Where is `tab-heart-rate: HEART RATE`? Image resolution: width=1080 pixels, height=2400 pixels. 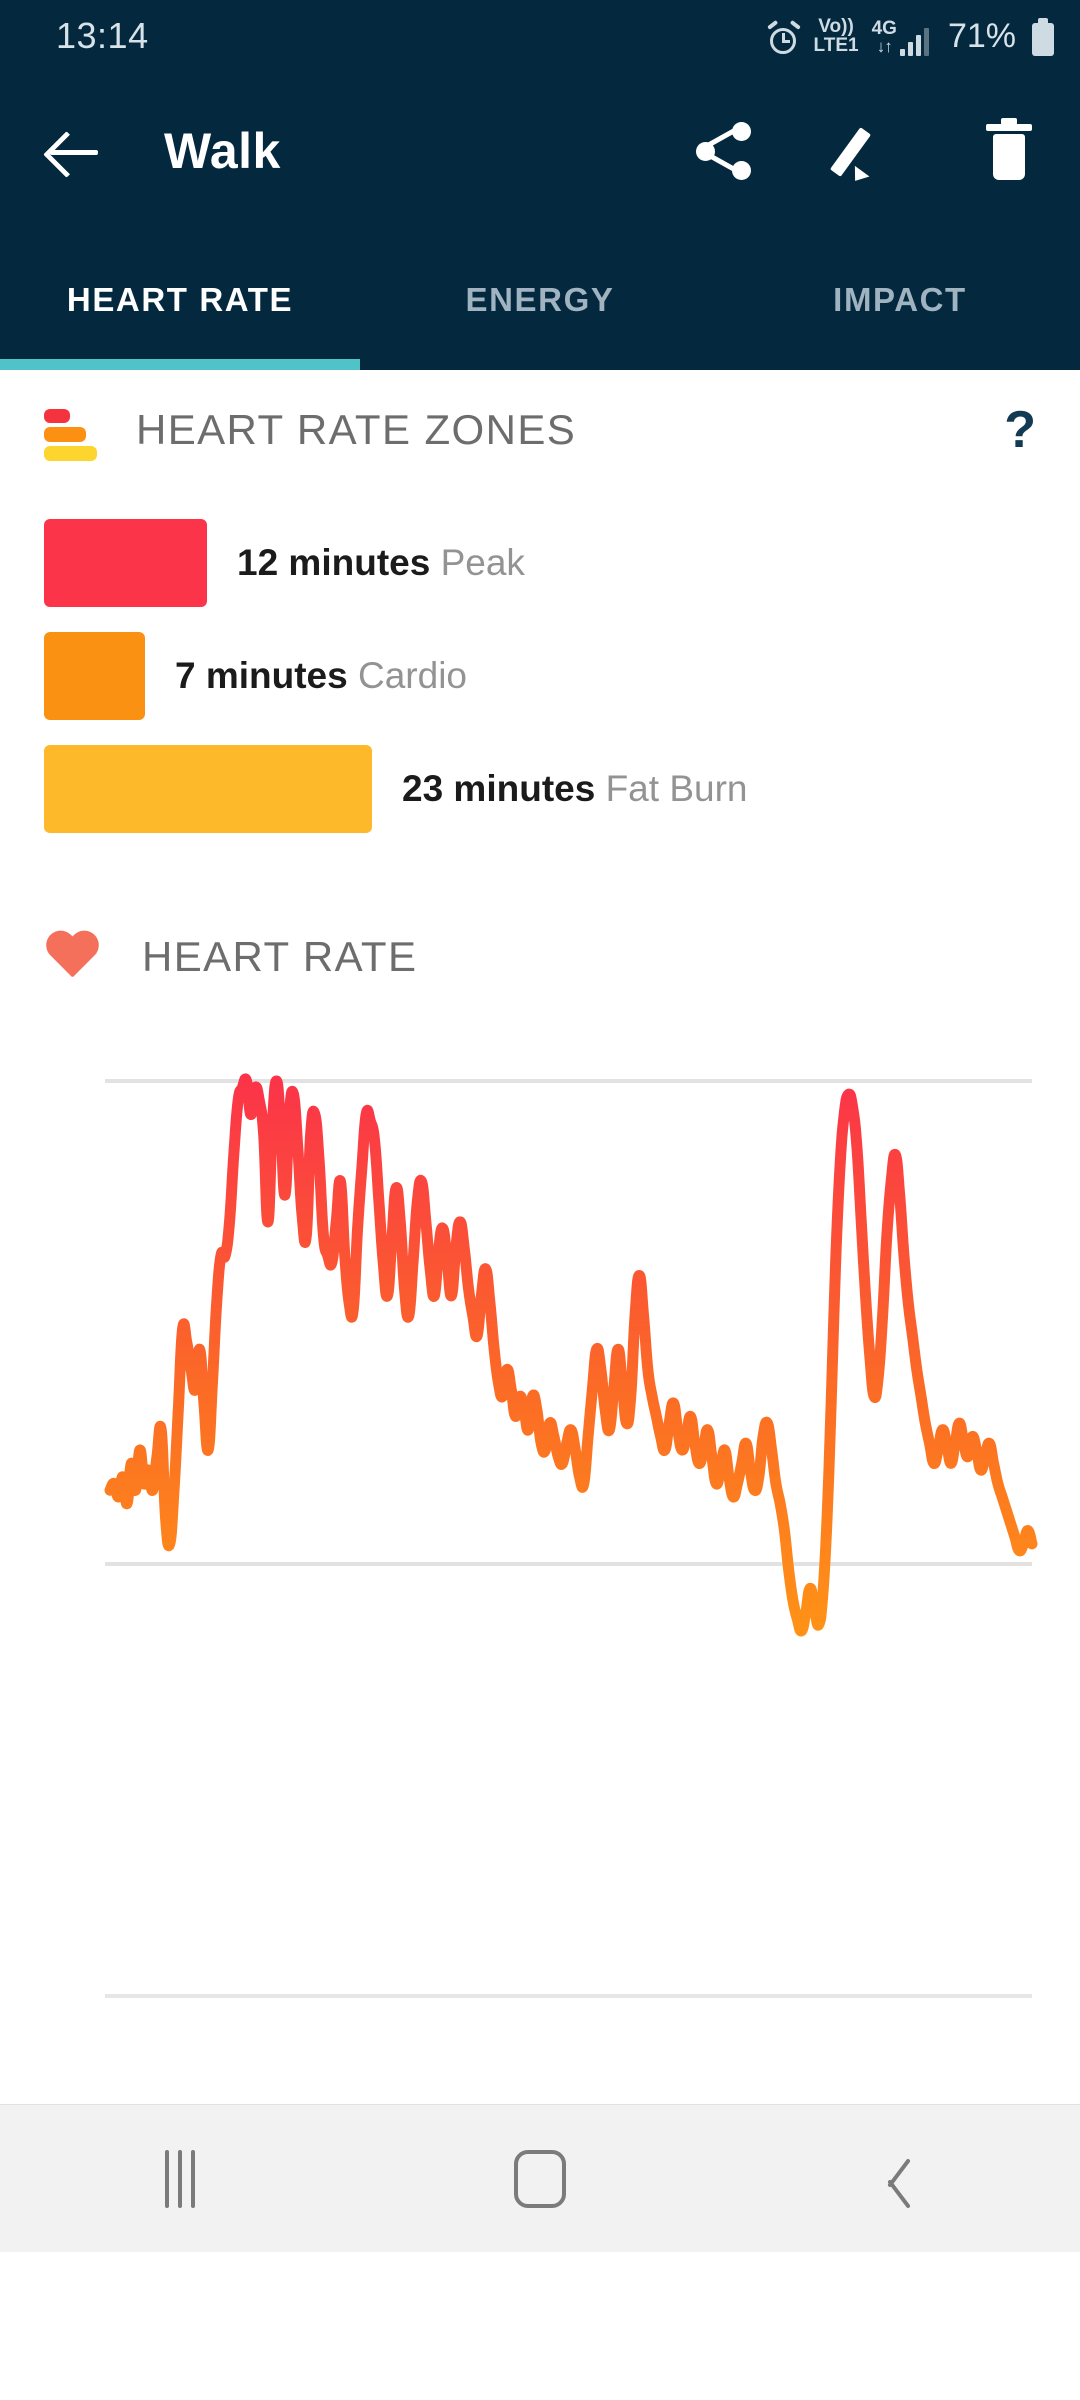 tab-heart-rate: HEART RATE is located at coordinates (180, 300).